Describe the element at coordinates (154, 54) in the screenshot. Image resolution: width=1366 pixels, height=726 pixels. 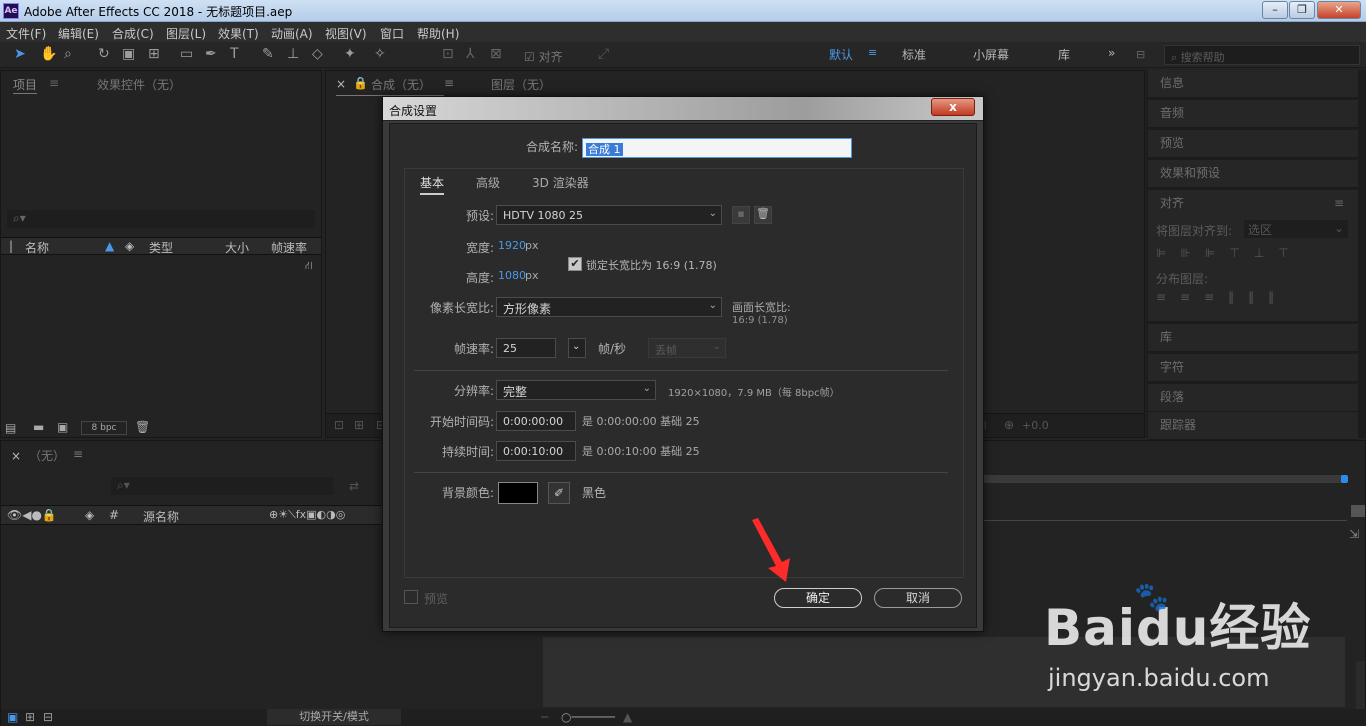
I see `pan-behind-tool-icon: ⊞` at that location.